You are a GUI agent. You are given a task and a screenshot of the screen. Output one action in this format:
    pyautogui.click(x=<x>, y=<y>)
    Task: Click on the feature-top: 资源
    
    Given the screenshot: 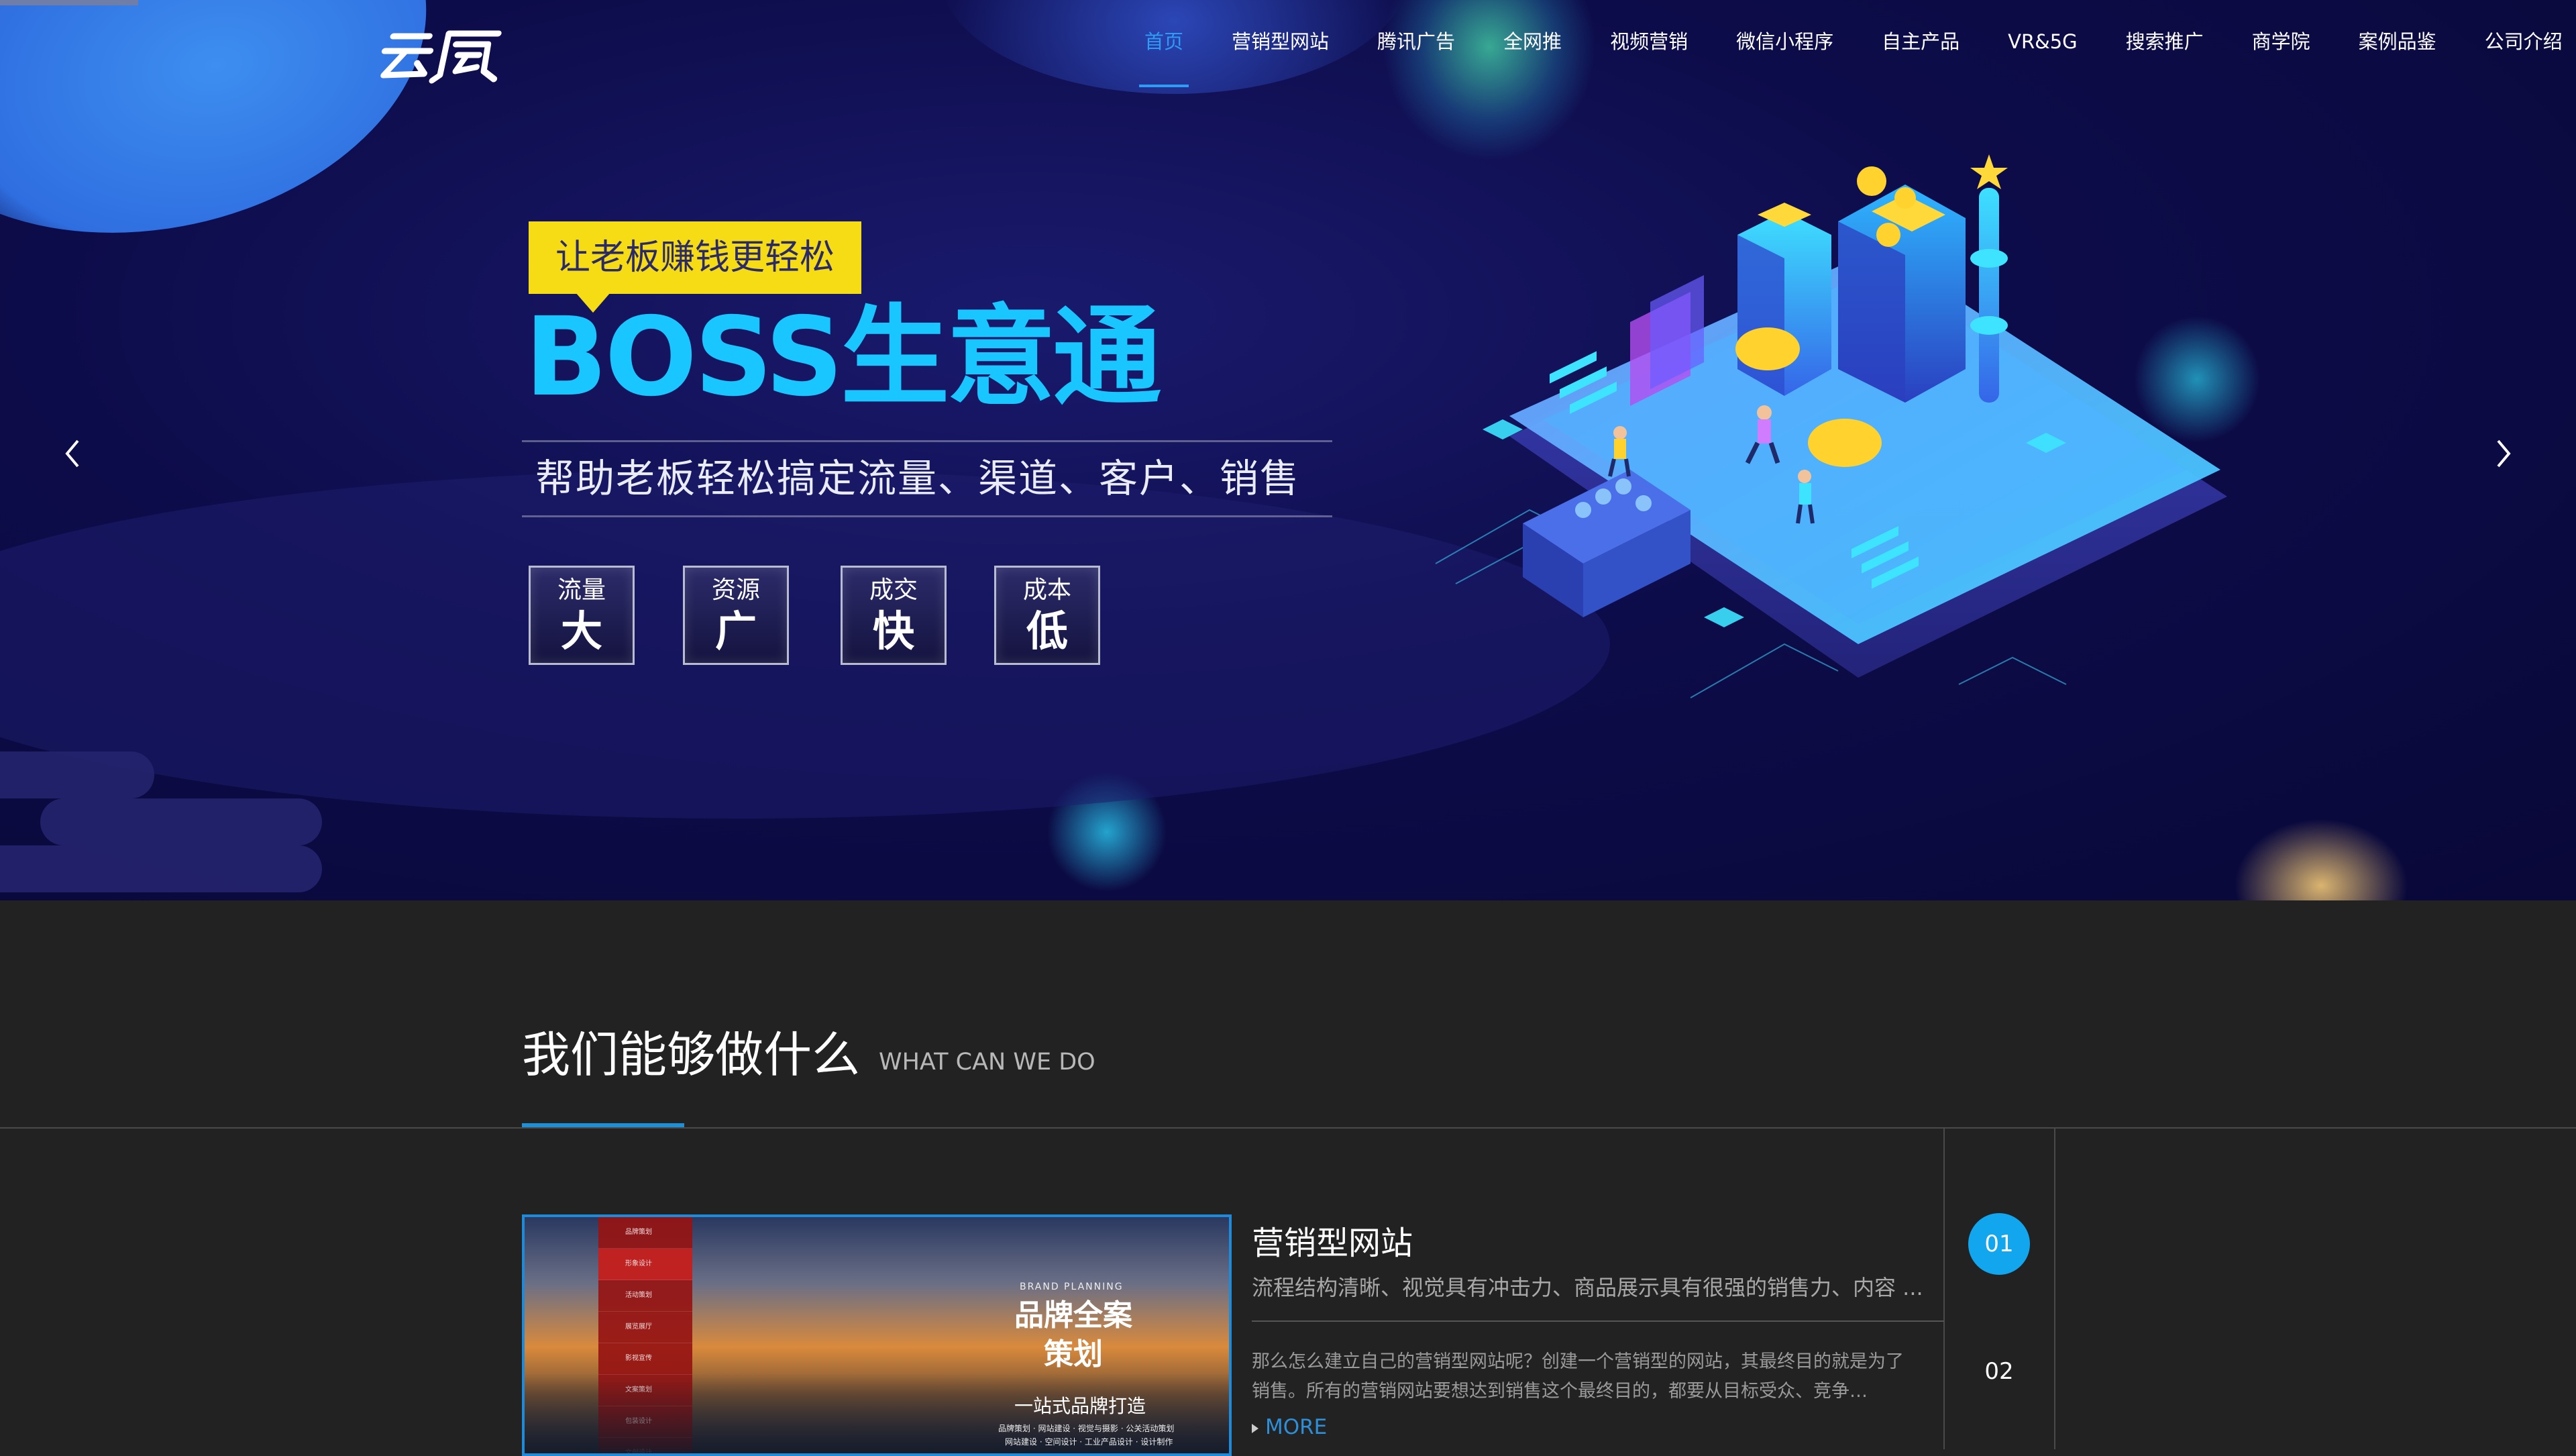 What is the action you would take?
    pyautogui.click(x=735, y=590)
    